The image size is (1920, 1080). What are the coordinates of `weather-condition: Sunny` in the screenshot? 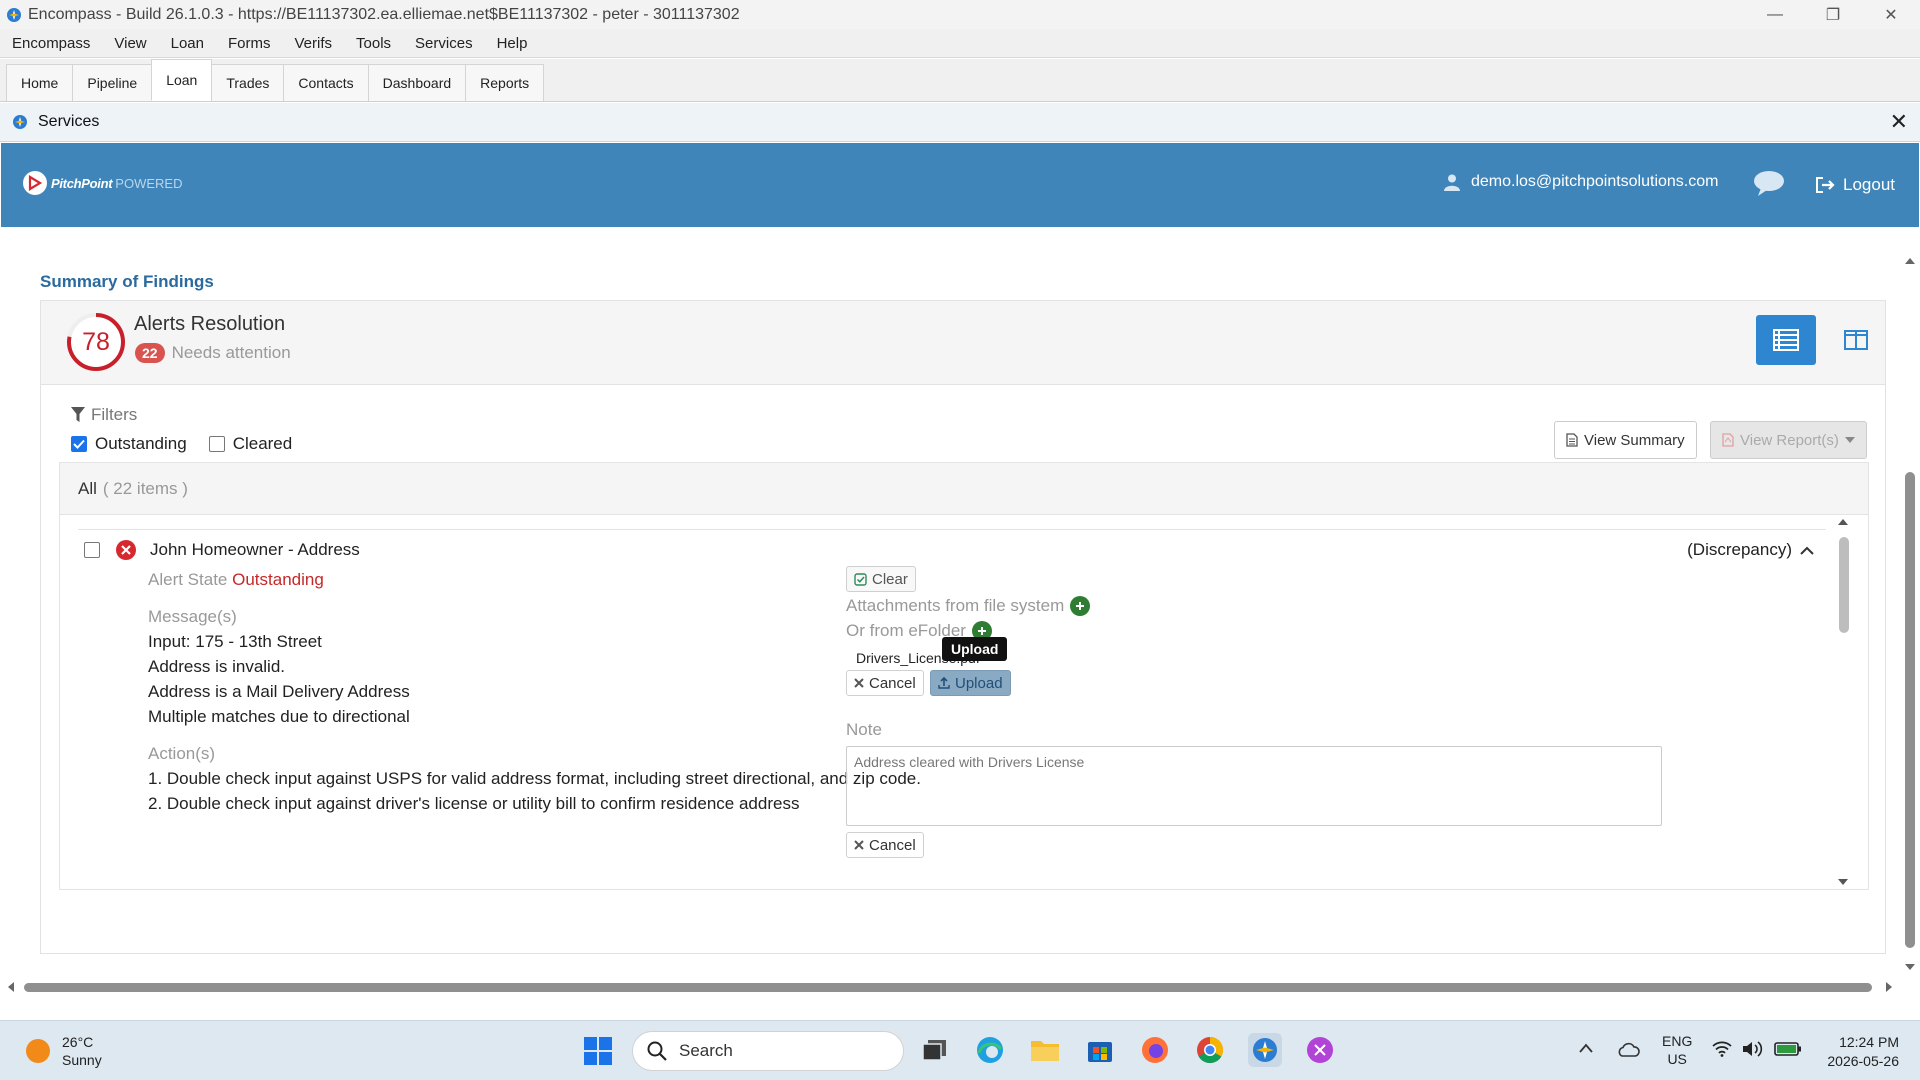 It's located at (82, 1060).